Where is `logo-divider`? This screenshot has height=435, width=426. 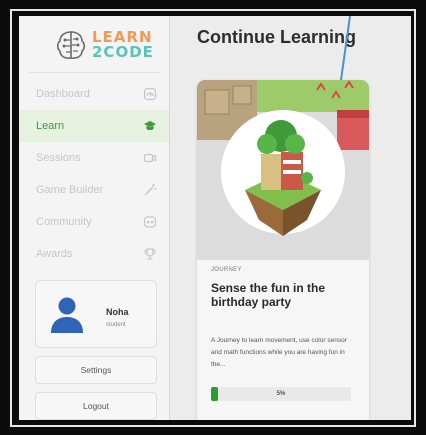 logo-divider is located at coordinates (94, 72).